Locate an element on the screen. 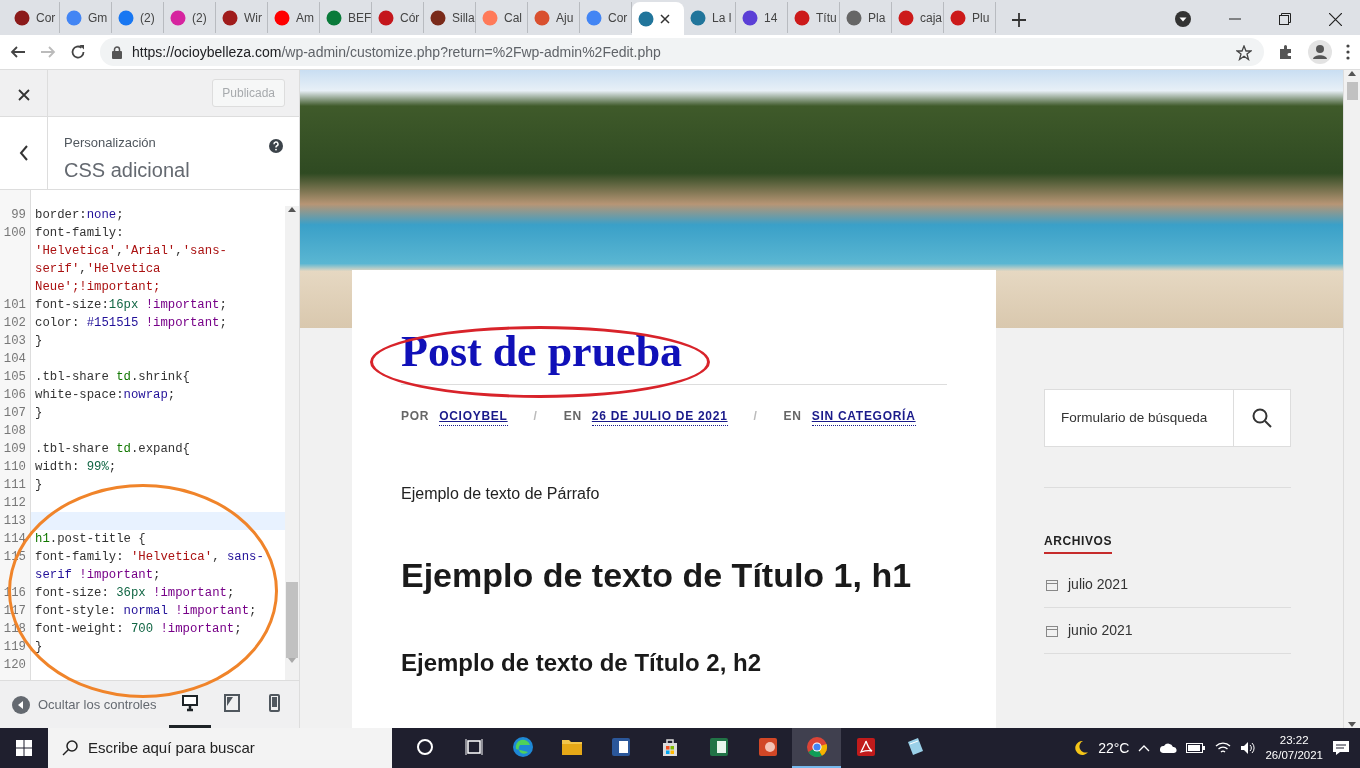 This screenshot has width=1360, height=768. meta-link: OCIOYBEL is located at coordinates (473, 417).